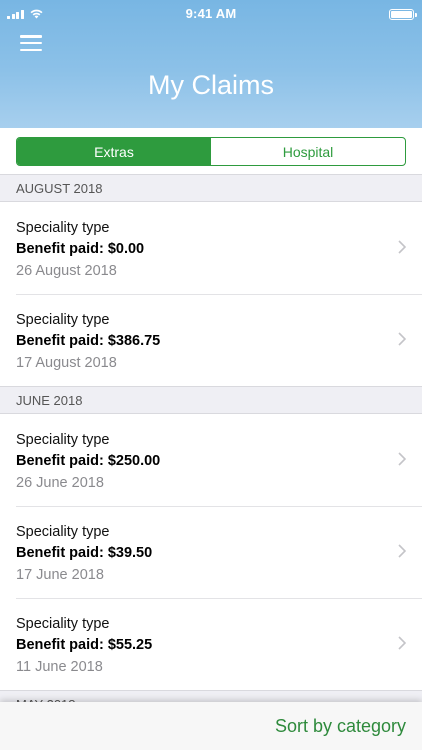 The image size is (422, 750). Describe the element at coordinates (31, 43) in the screenshot. I see `menu-icon` at that location.